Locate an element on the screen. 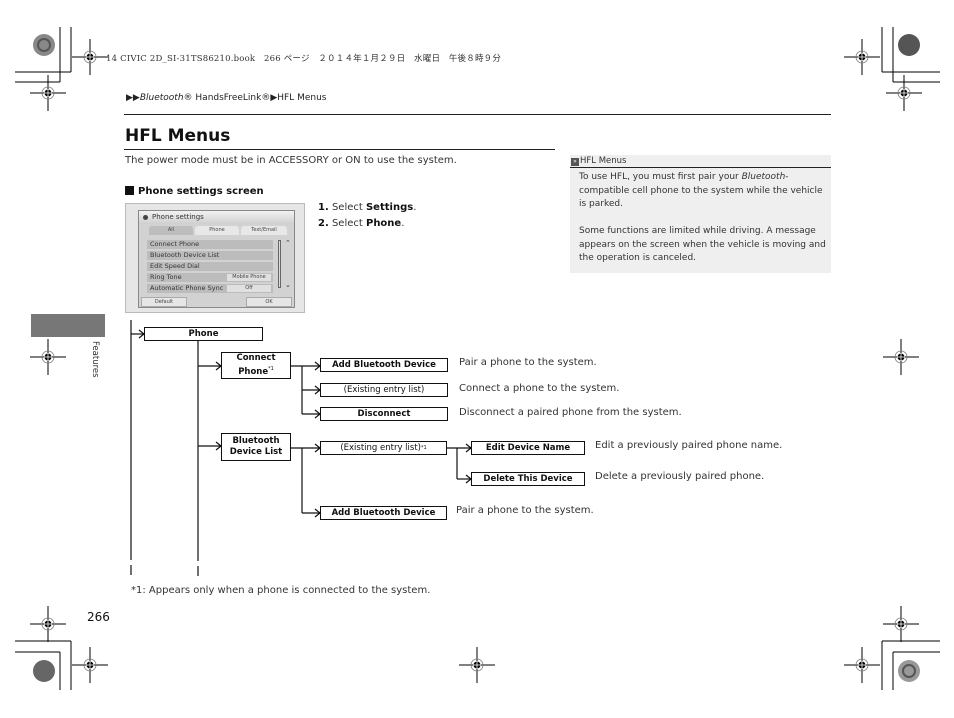  menu-desc: Edit a previously paired phone name. is located at coordinates (689, 445).